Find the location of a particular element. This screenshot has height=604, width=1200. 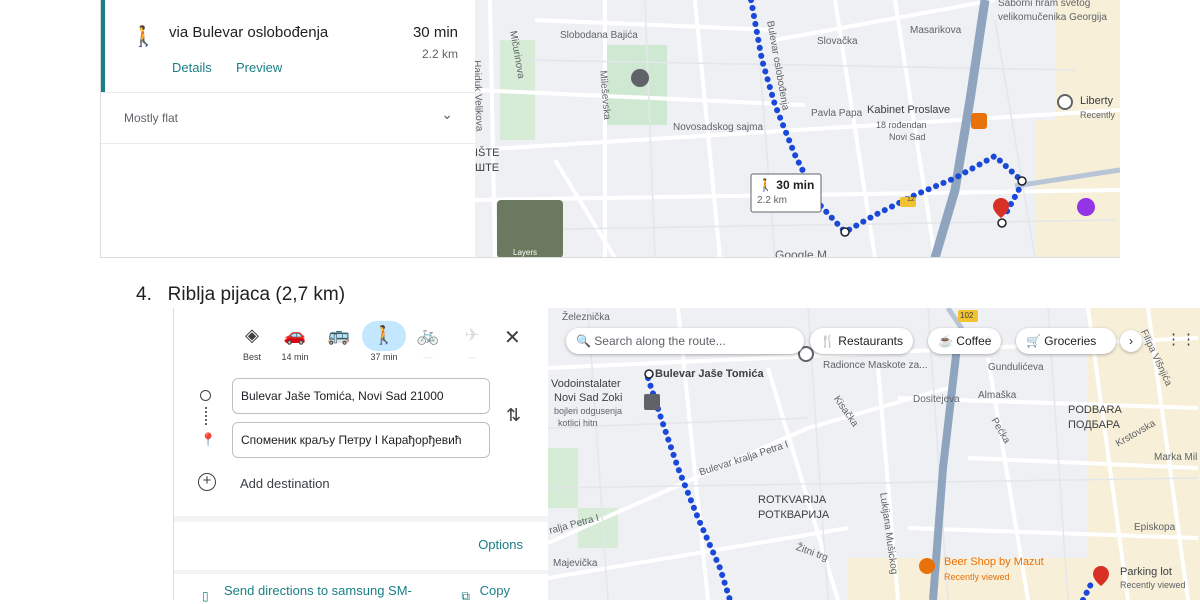

close-icon: ✕ is located at coordinates (512, 337).